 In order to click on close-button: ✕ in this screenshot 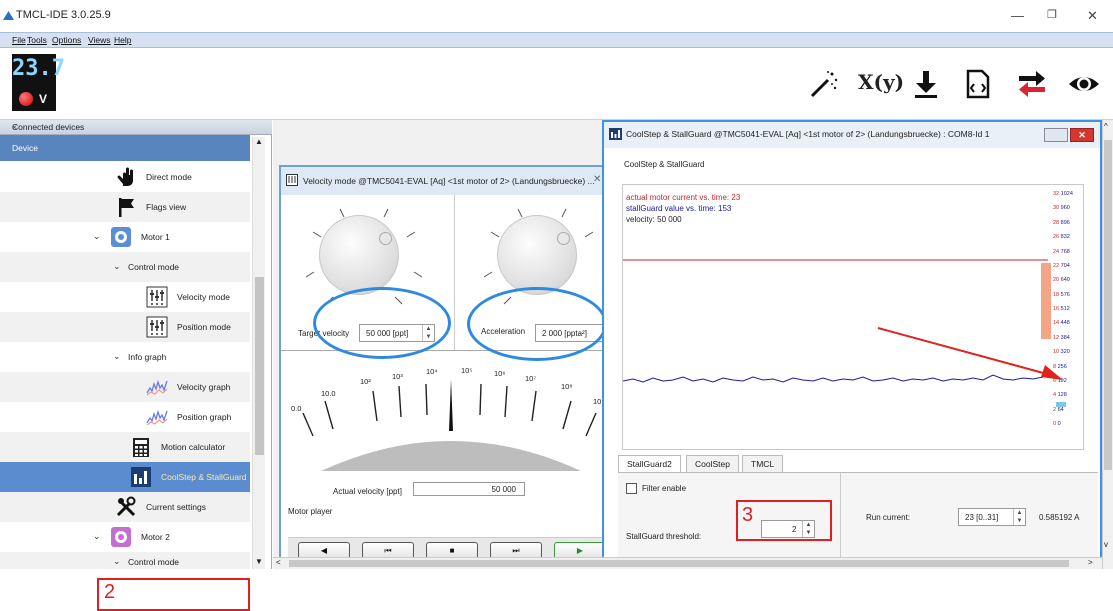, I will do `click(1092, 16)`.